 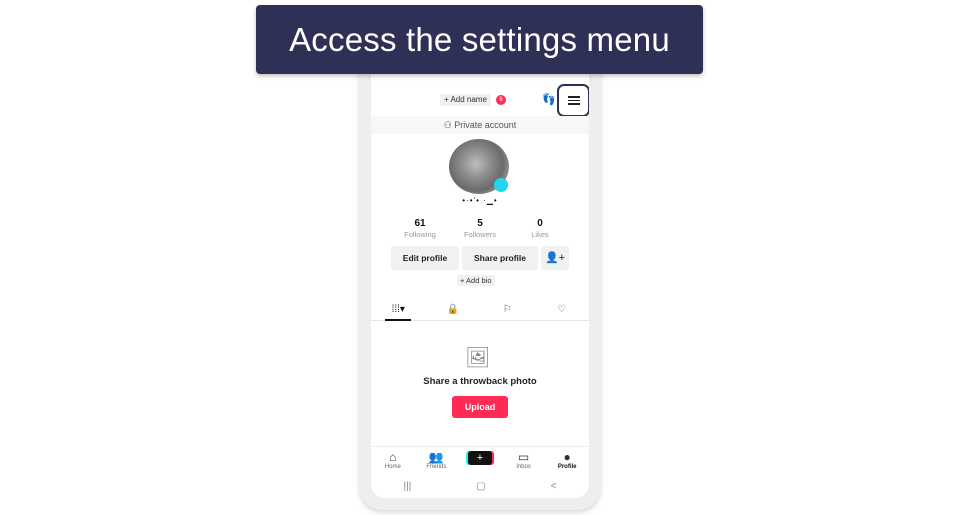 What do you see at coordinates (501, 185) in the screenshot?
I see `avatar-add-icon` at bounding box center [501, 185].